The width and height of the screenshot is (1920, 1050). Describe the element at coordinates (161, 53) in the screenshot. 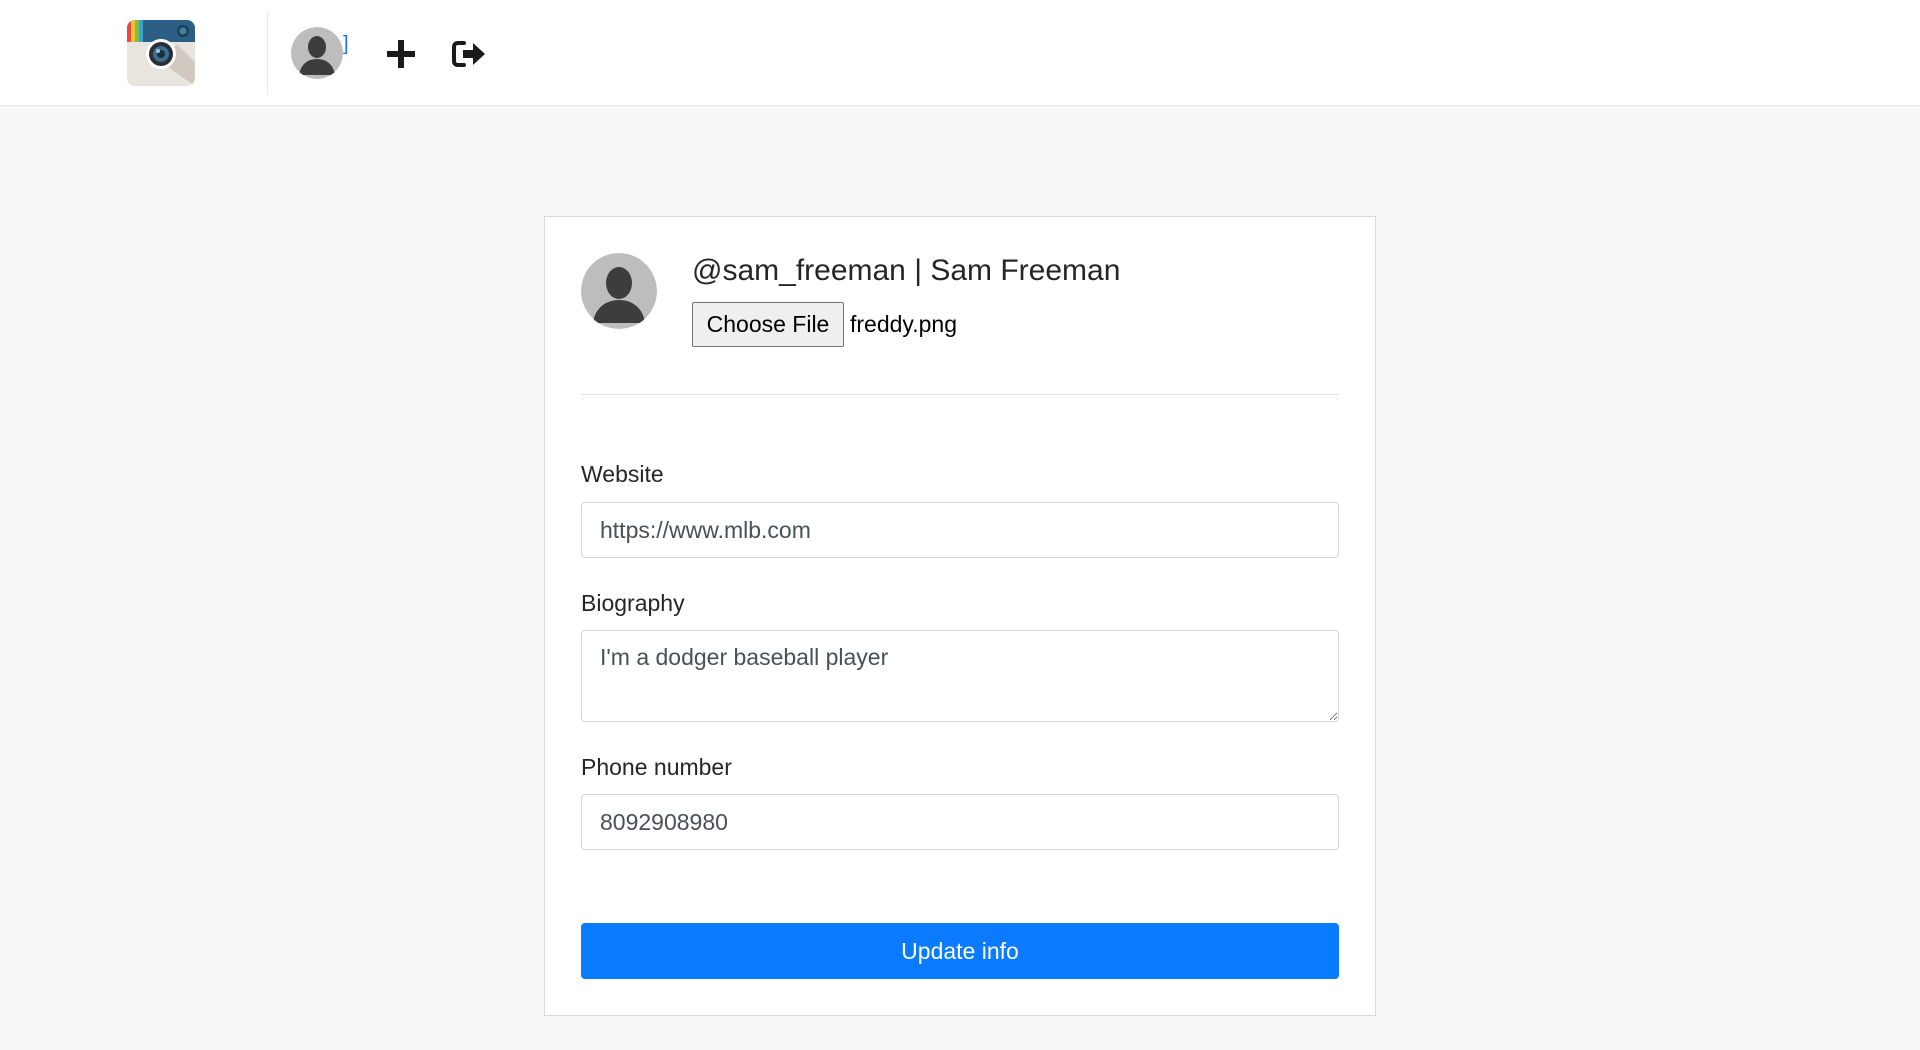

I see `app-logo-icon` at that location.